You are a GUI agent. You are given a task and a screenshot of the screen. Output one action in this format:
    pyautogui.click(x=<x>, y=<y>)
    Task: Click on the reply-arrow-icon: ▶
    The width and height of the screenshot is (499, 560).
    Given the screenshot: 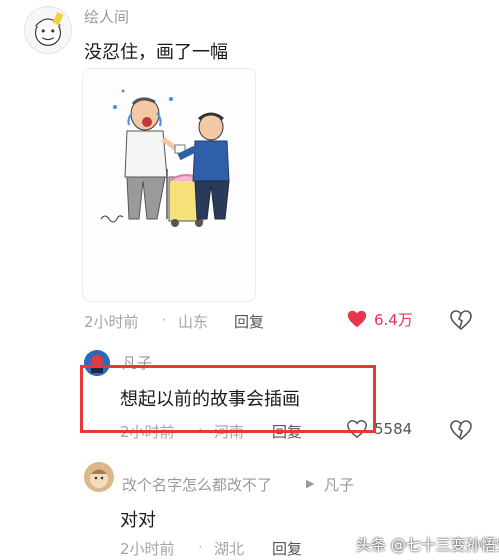 What is the action you would take?
    pyautogui.click(x=310, y=483)
    